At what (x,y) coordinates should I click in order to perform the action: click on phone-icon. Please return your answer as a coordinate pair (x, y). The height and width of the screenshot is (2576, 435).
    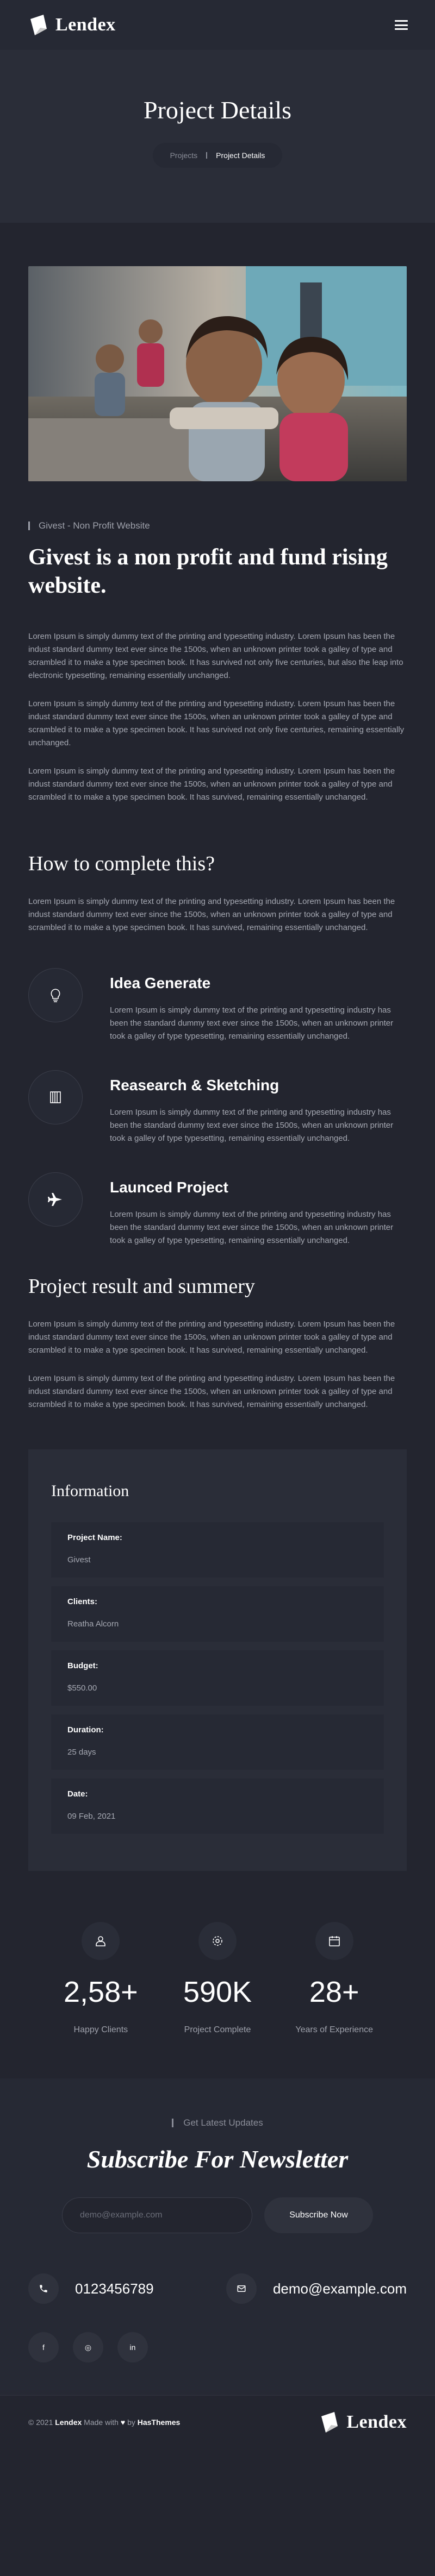
    Looking at the image, I should click on (43, 2288).